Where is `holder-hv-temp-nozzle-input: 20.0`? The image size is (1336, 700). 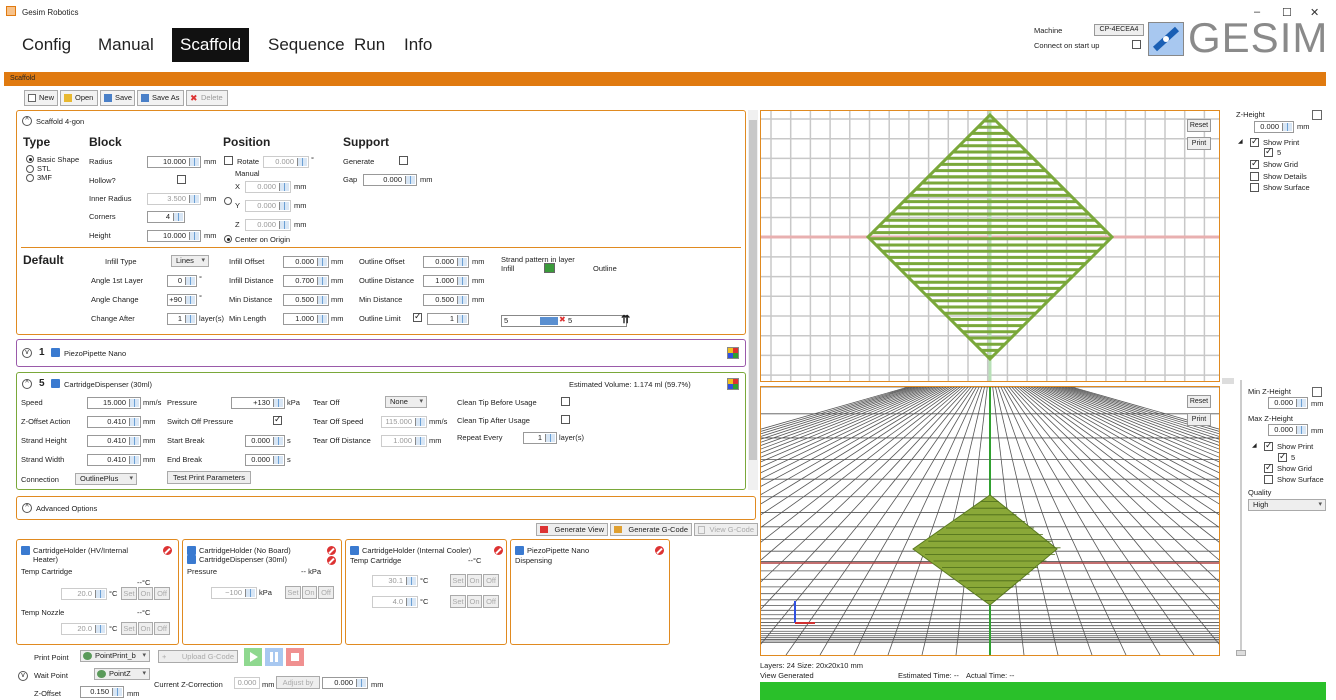 holder-hv-temp-nozzle-input: 20.0 is located at coordinates (84, 629).